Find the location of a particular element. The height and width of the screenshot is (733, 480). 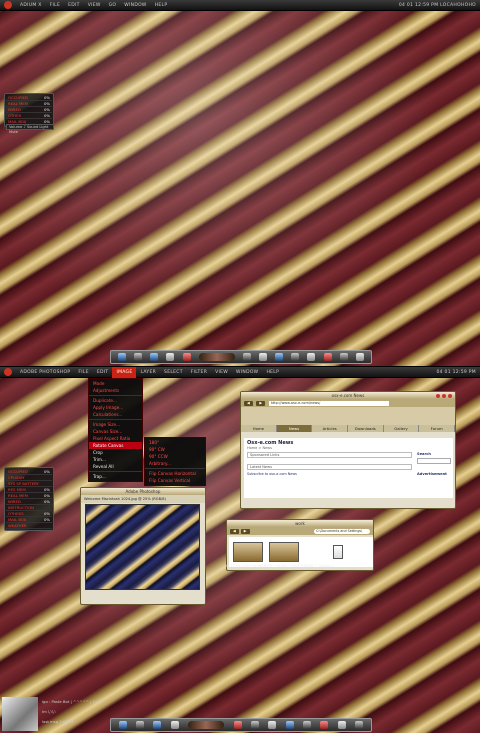

image-menu-item: Rotate Canvas is located at coordinates (115, 445).